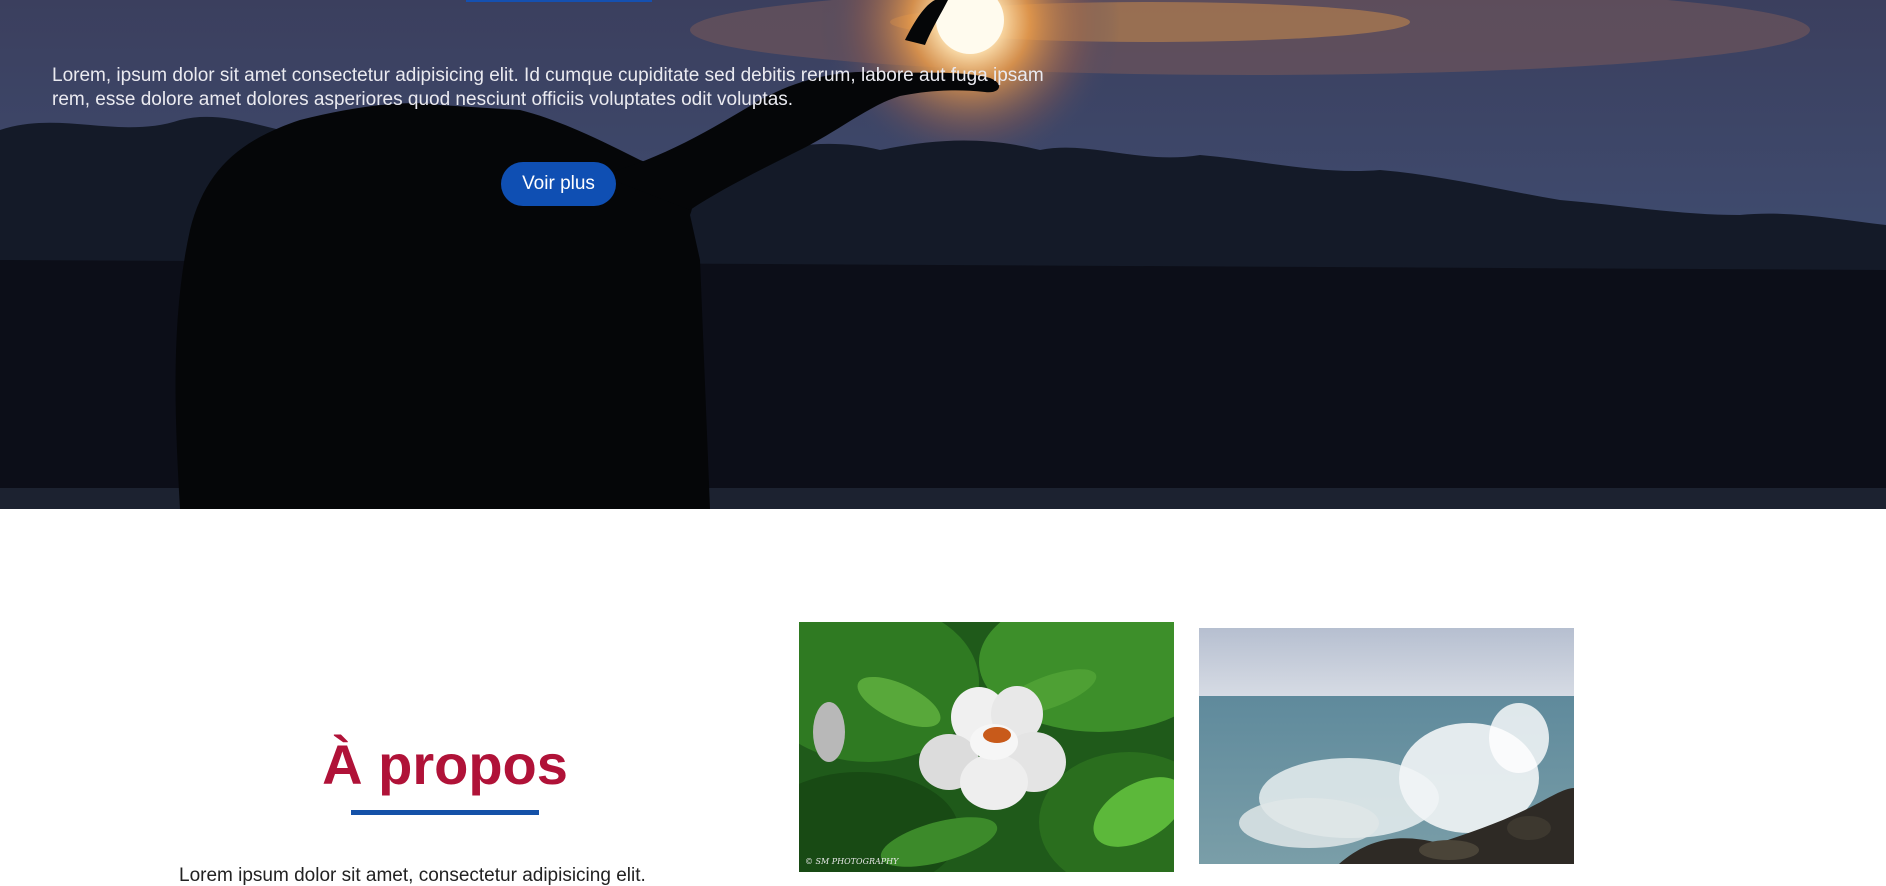 The height and width of the screenshot is (886, 1886). I want to click on flower-photo: © SM PHOTOGRAPHY, so click(986, 747).